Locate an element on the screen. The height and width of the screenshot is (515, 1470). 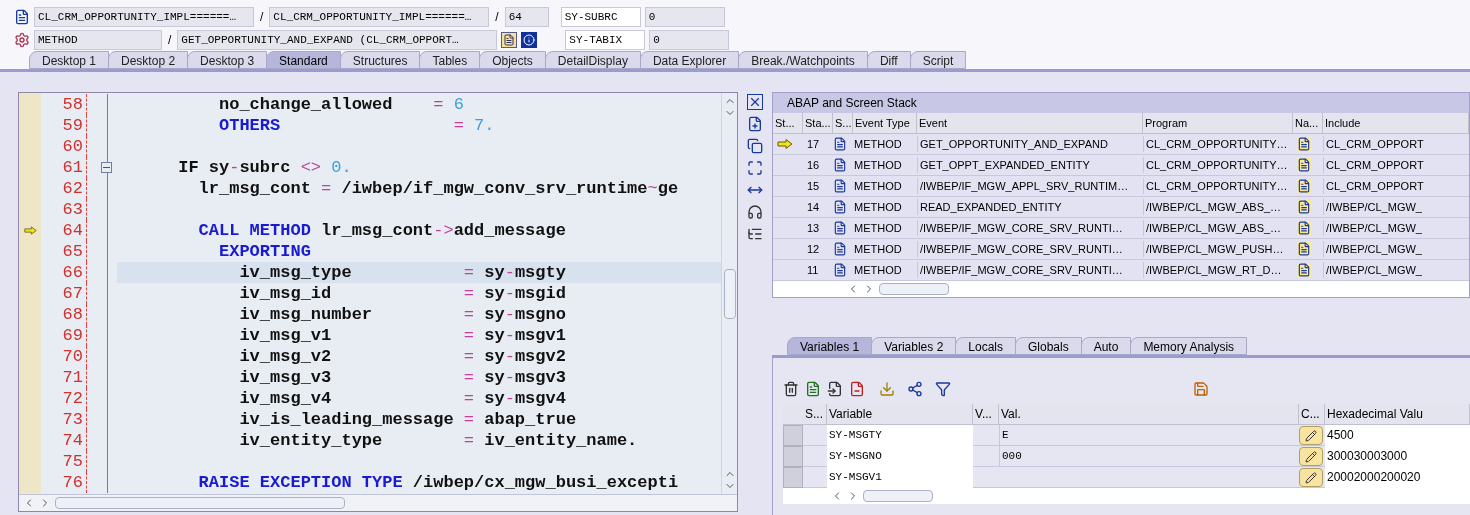
column-header: Event is located at coordinates (1030, 123).